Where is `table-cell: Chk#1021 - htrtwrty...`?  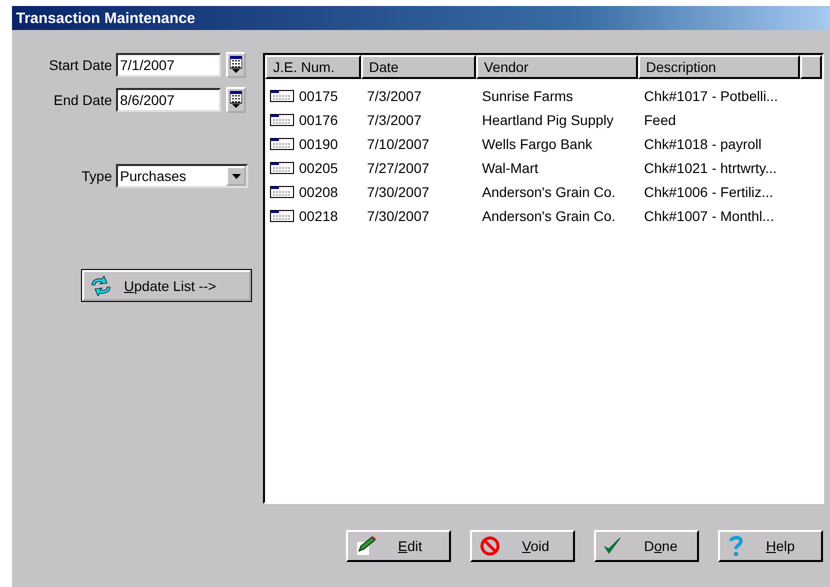
table-cell: Chk#1021 - htrtwrty... is located at coordinates (710, 168).